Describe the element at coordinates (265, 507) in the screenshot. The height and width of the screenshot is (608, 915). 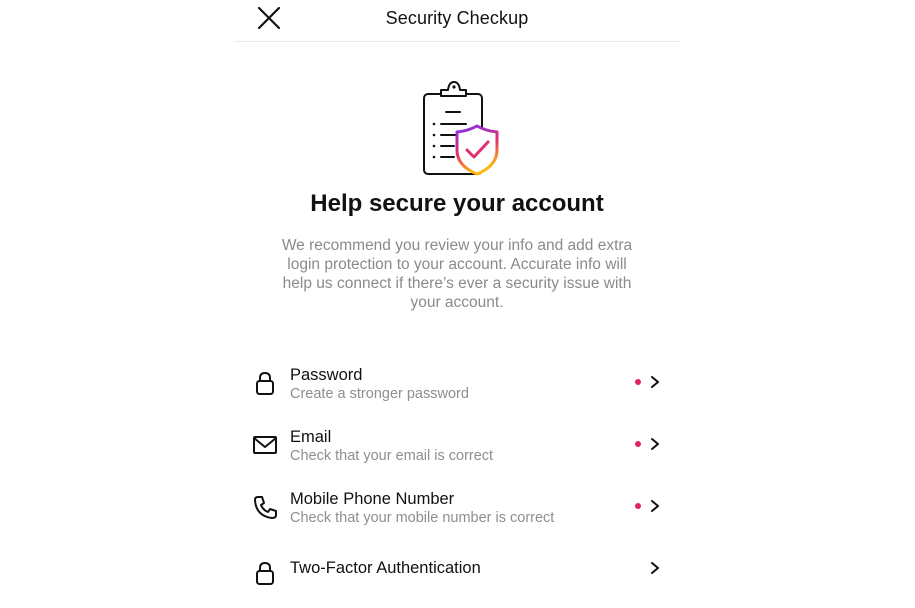
I see `phone-icon` at that location.